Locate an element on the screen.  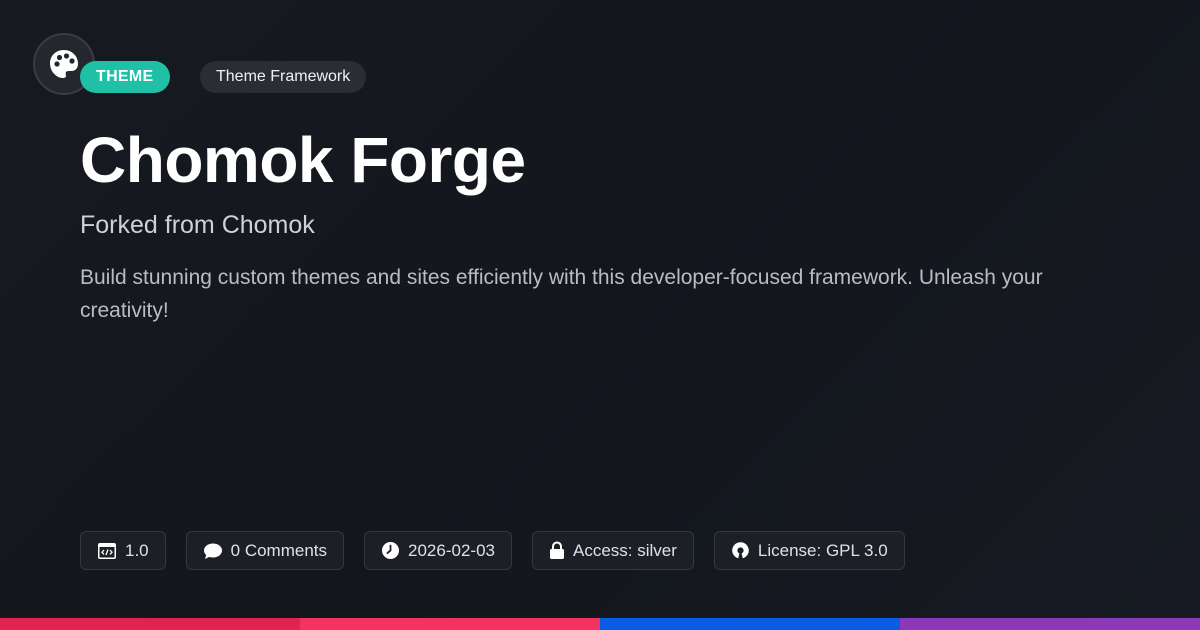
license-label: License: GPL 3.0 is located at coordinates (822, 550).